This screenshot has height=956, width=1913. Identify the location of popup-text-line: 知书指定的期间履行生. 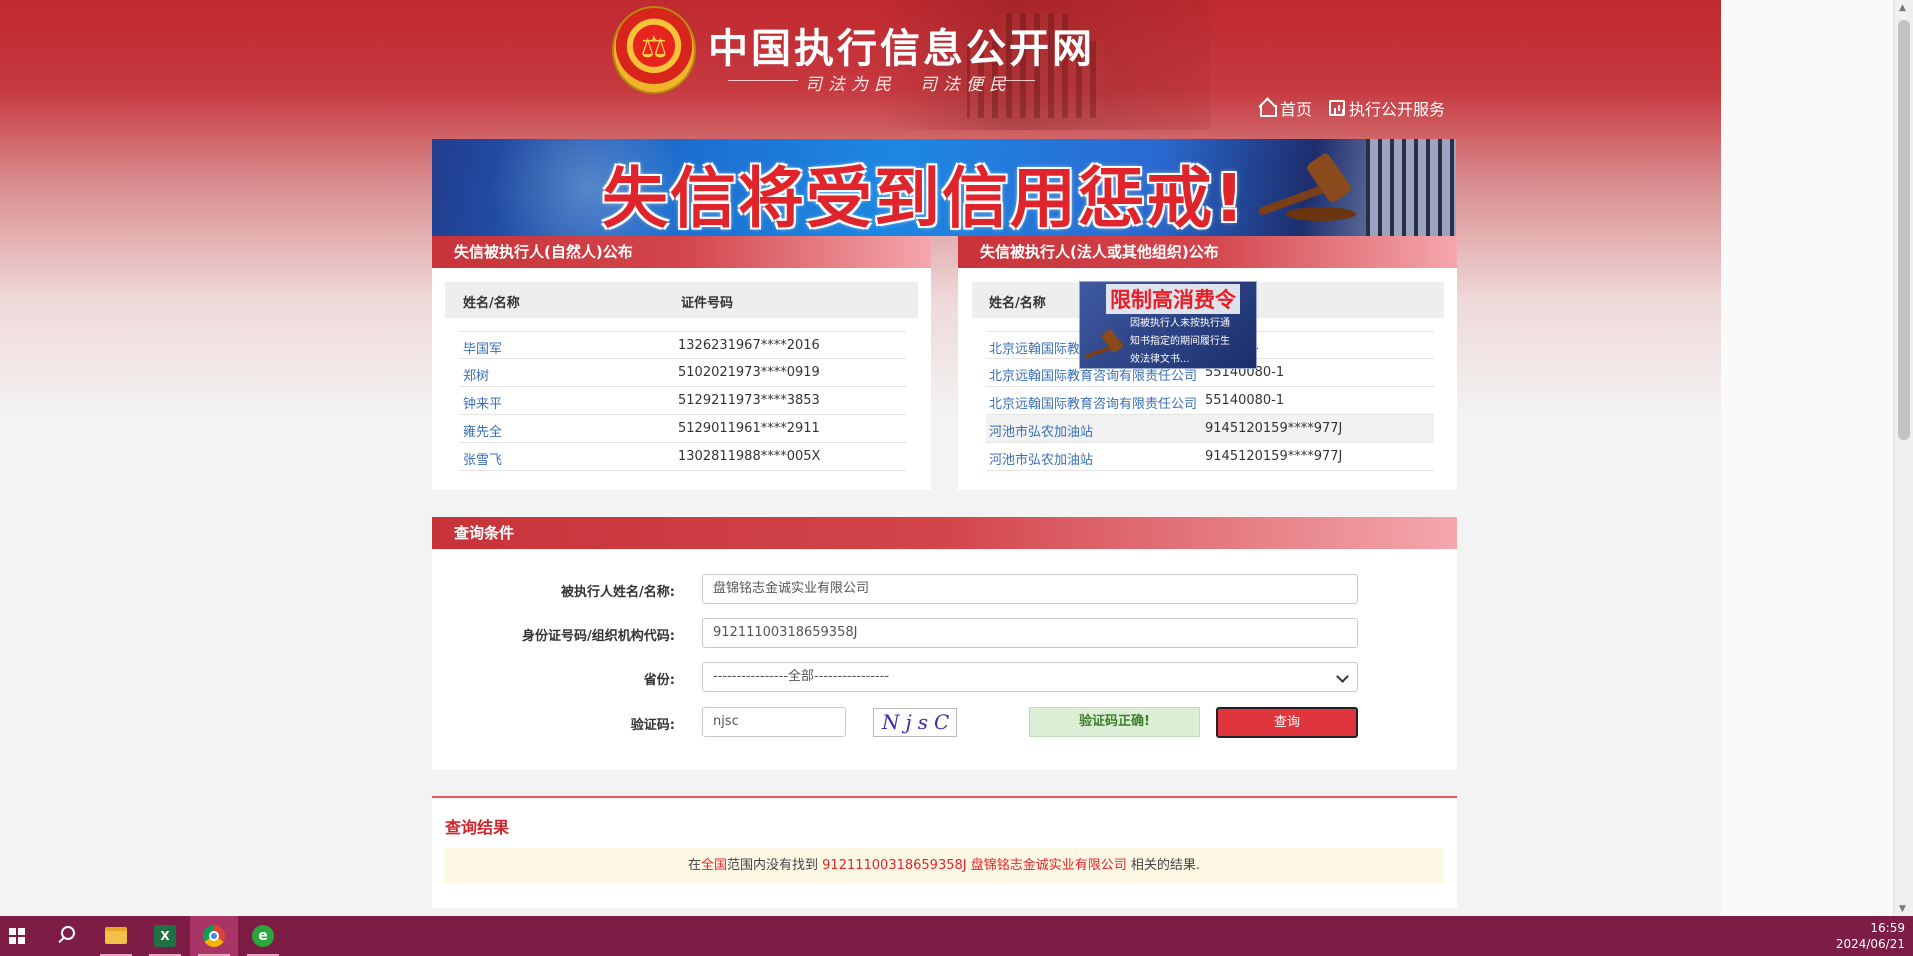
(1180, 341).